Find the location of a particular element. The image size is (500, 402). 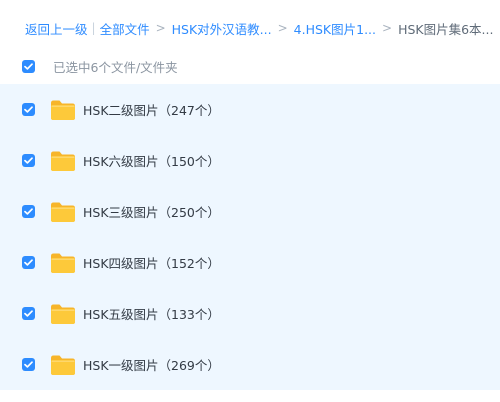

file-name: HSK二级图片（247个） is located at coordinates (151, 110).